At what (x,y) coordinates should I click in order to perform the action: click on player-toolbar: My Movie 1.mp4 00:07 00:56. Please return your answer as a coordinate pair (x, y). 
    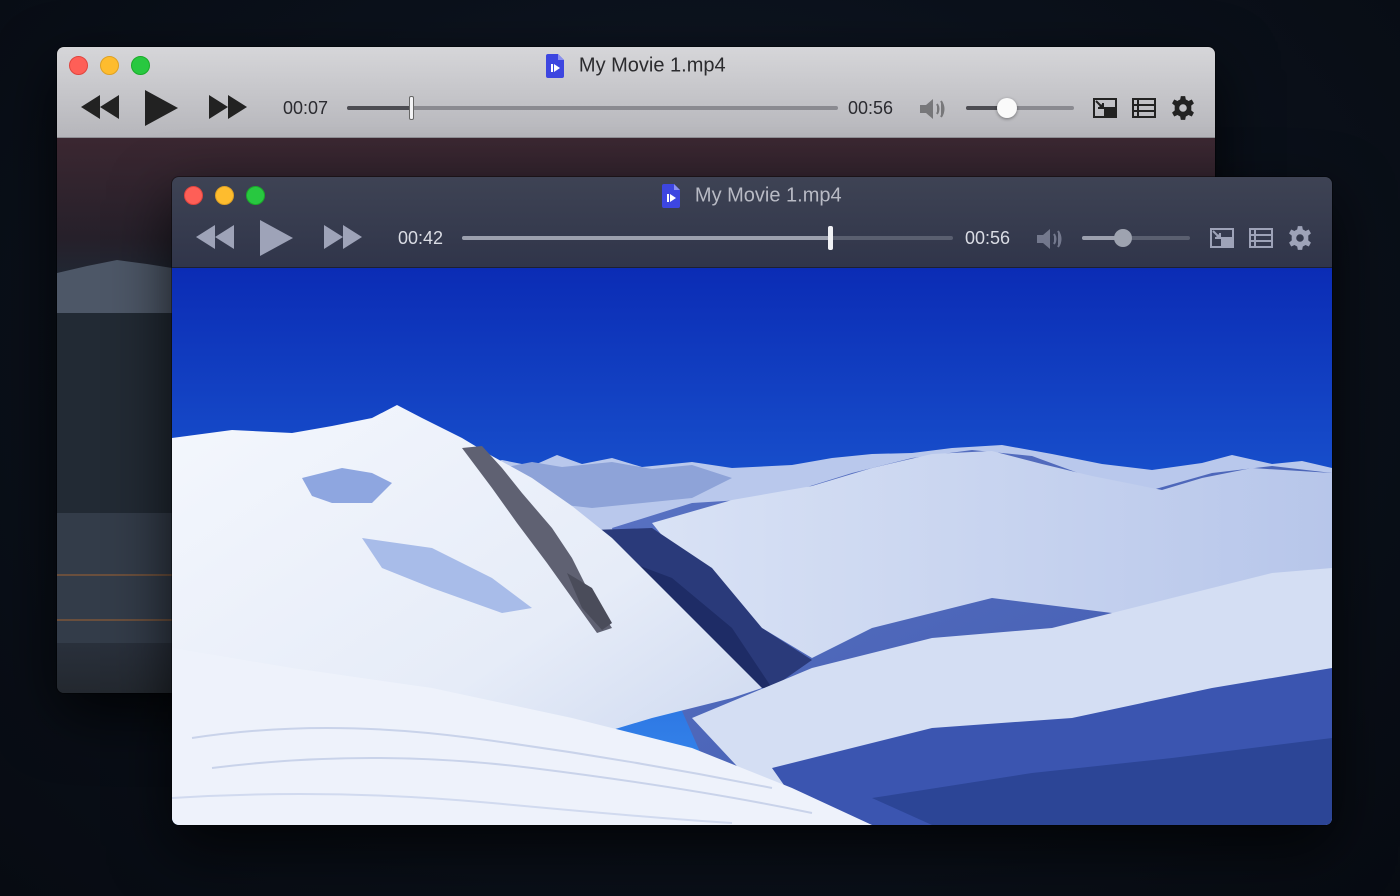
    Looking at the image, I should click on (636, 92).